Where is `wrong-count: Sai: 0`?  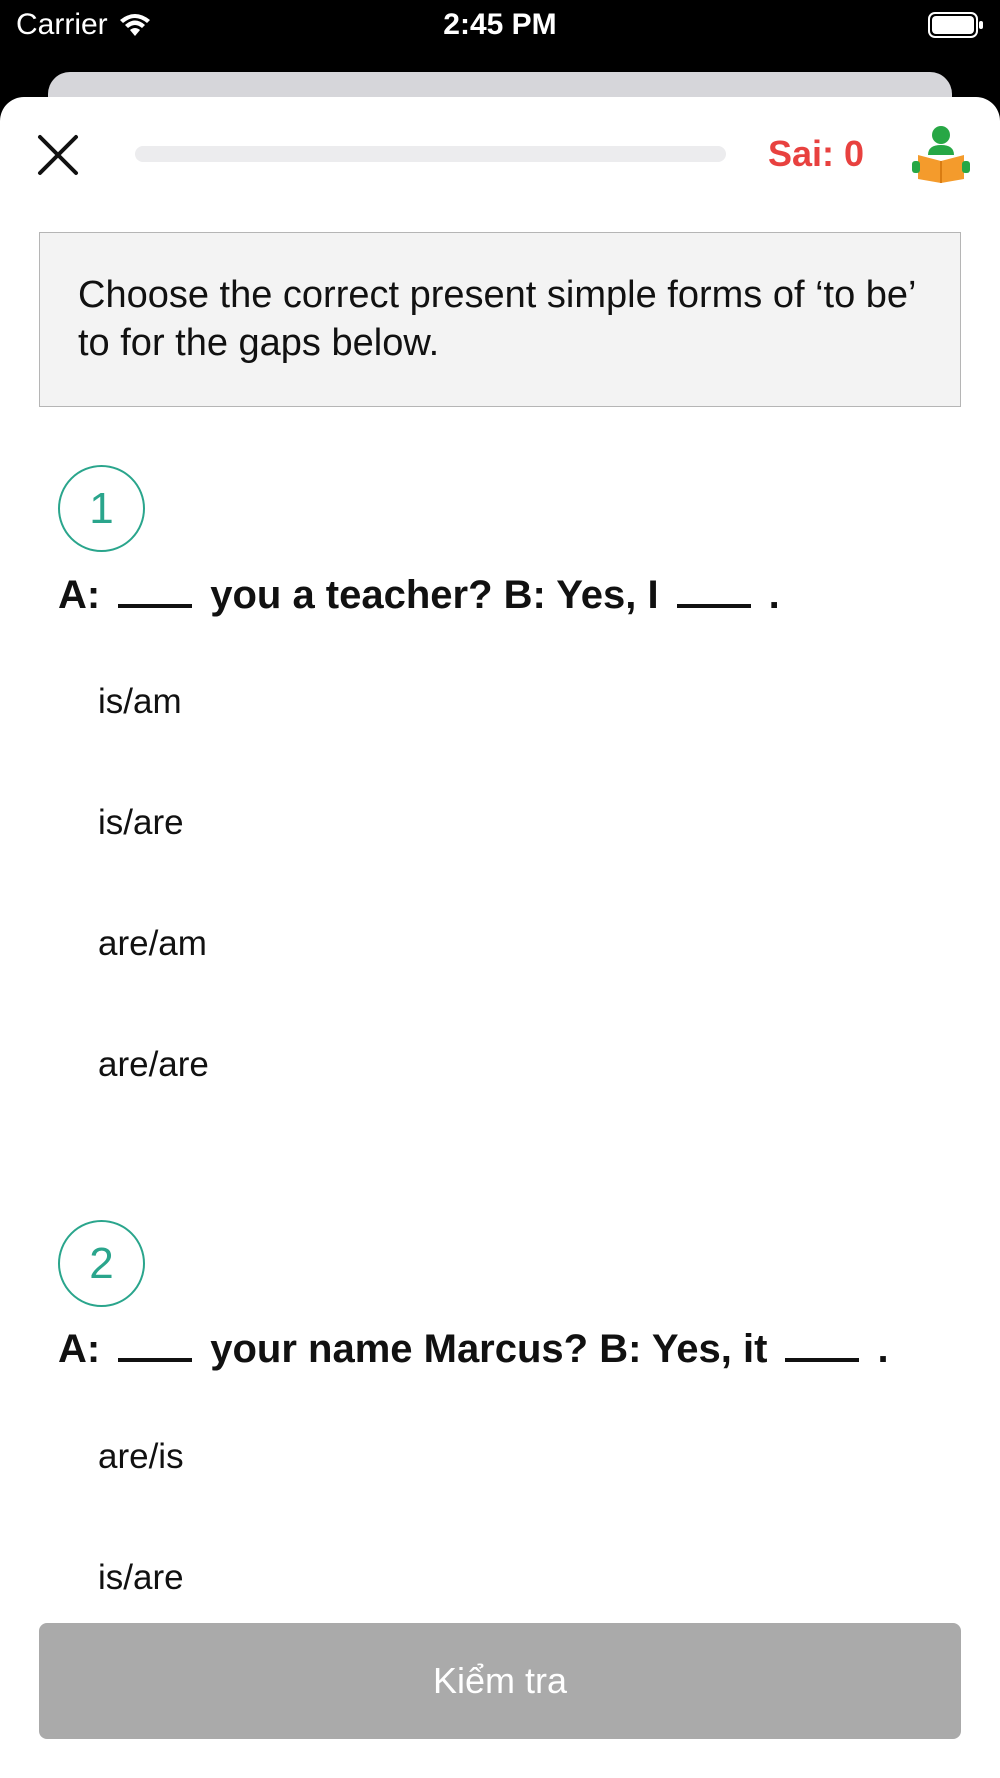 wrong-count: Sai: 0 is located at coordinates (815, 153).